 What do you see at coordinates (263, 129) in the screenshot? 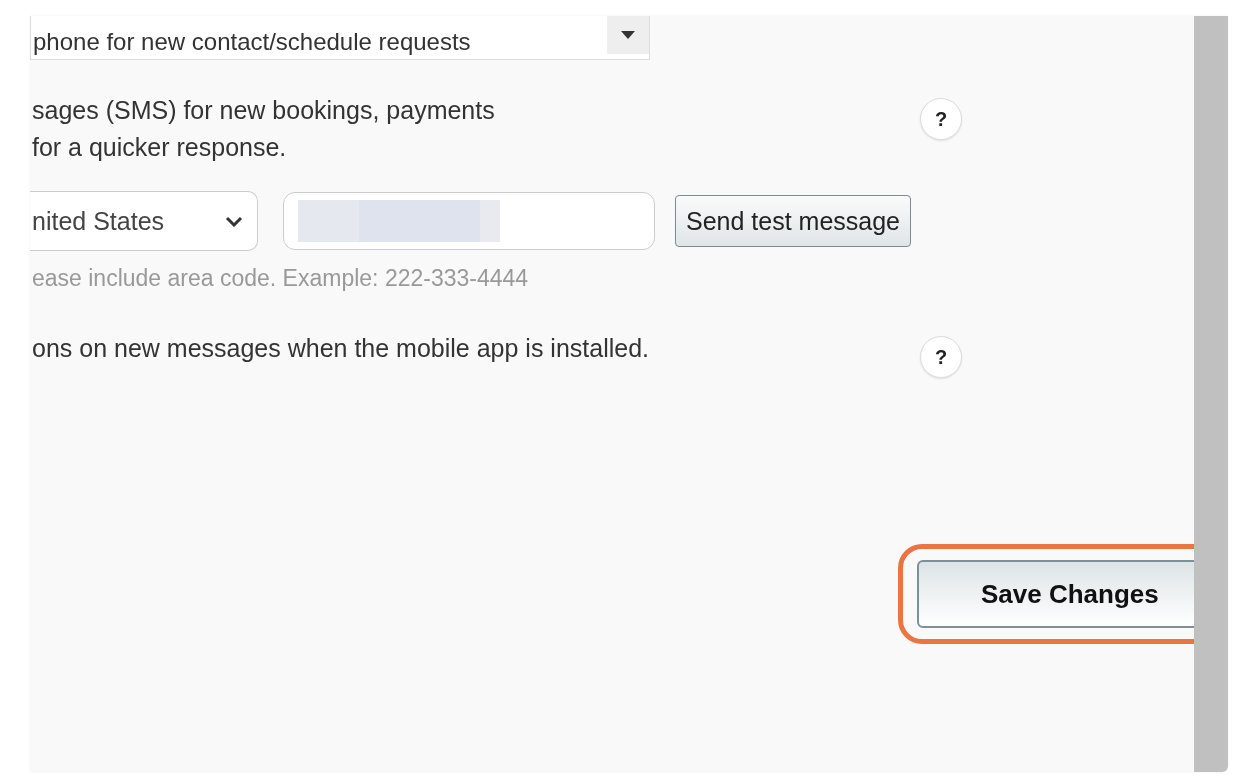
I see `sms-description: sages (SMS) for new bookings, payments for a quicker response.` at bounding box center [263, 129].